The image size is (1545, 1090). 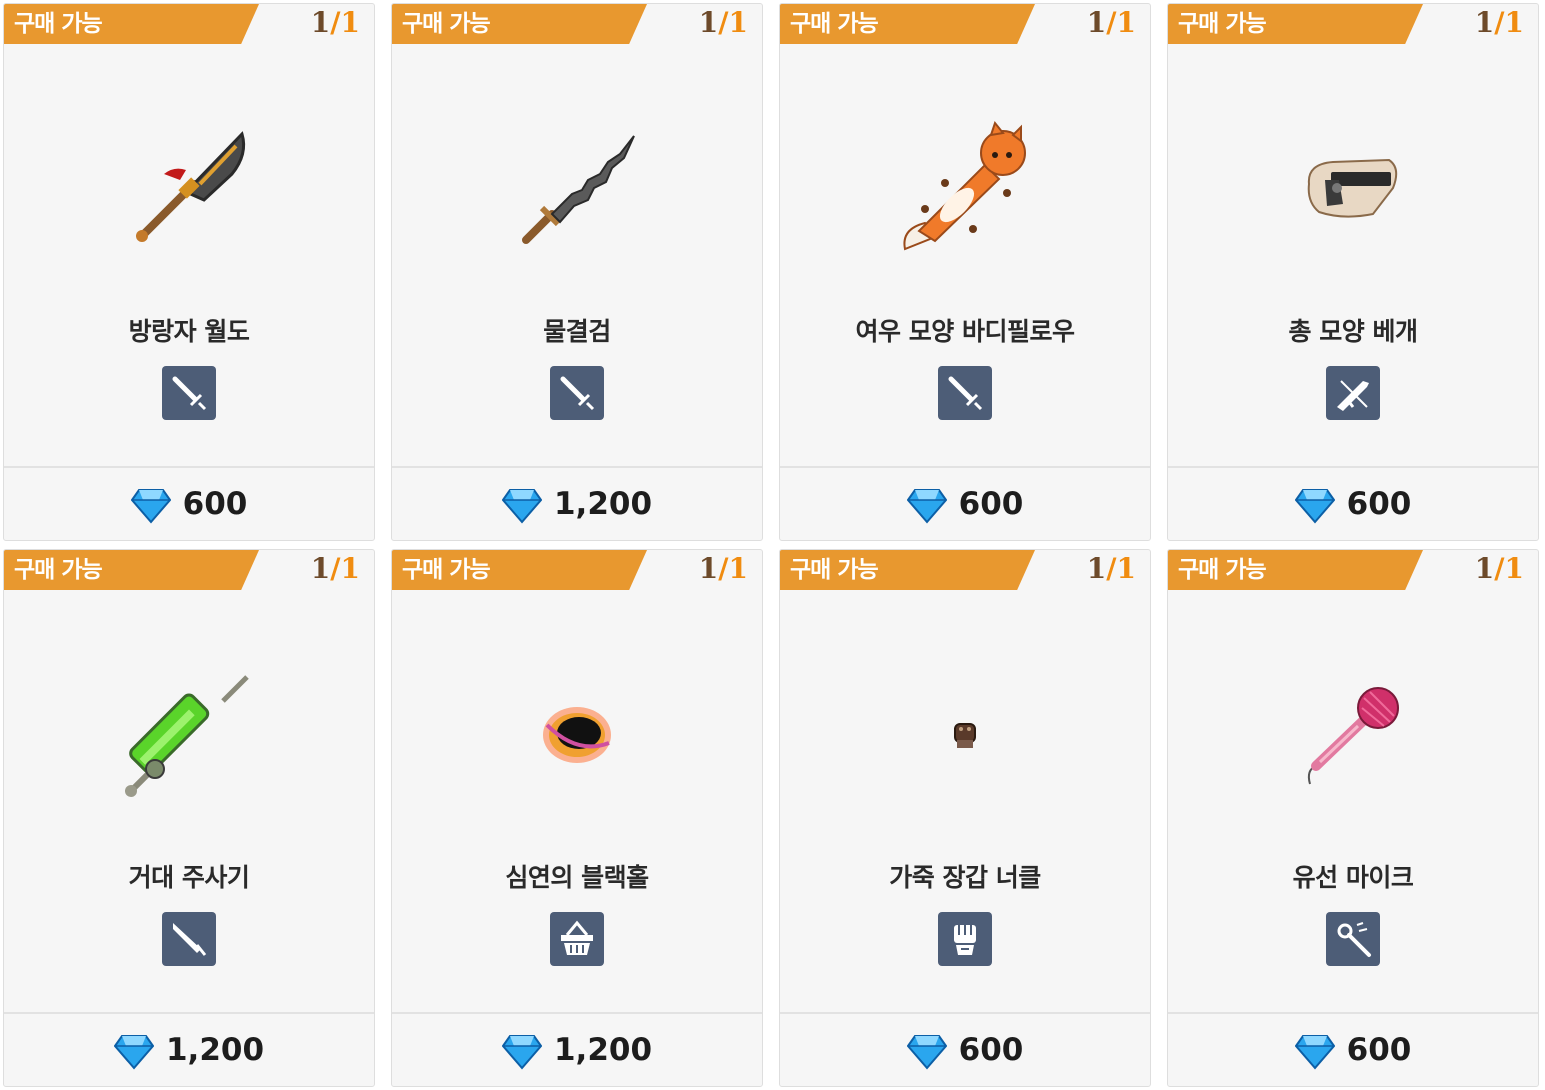 I want to click on wand-icon, so click(x=1353, y=939).